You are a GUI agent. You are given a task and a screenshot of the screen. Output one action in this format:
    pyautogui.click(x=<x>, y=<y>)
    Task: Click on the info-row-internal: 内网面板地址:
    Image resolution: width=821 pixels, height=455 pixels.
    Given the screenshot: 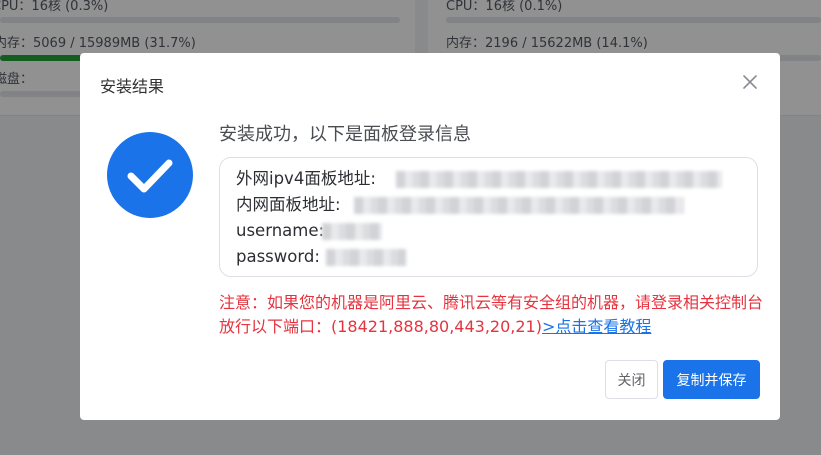 What is the action you would take?
    pyautogui.click(x=488, y=205)
    